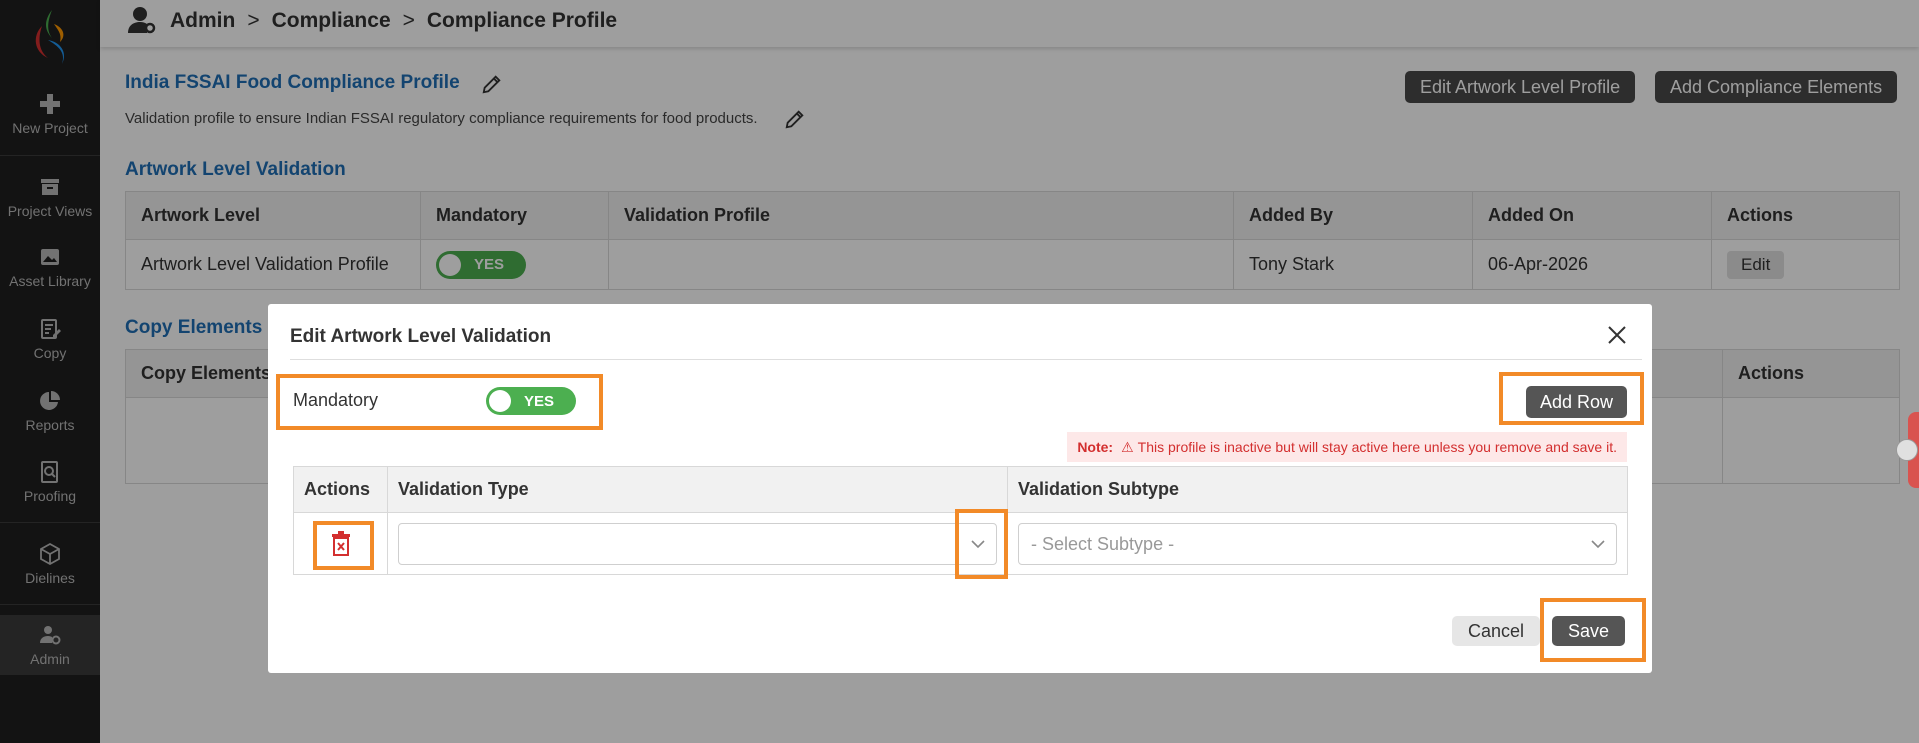 The image size is (1919, 743). What do you see at coordinates (421, 336) in the screenshot?
I see `modal-title: Edit Artwork Level Validation` at bounding box center [421, 336].